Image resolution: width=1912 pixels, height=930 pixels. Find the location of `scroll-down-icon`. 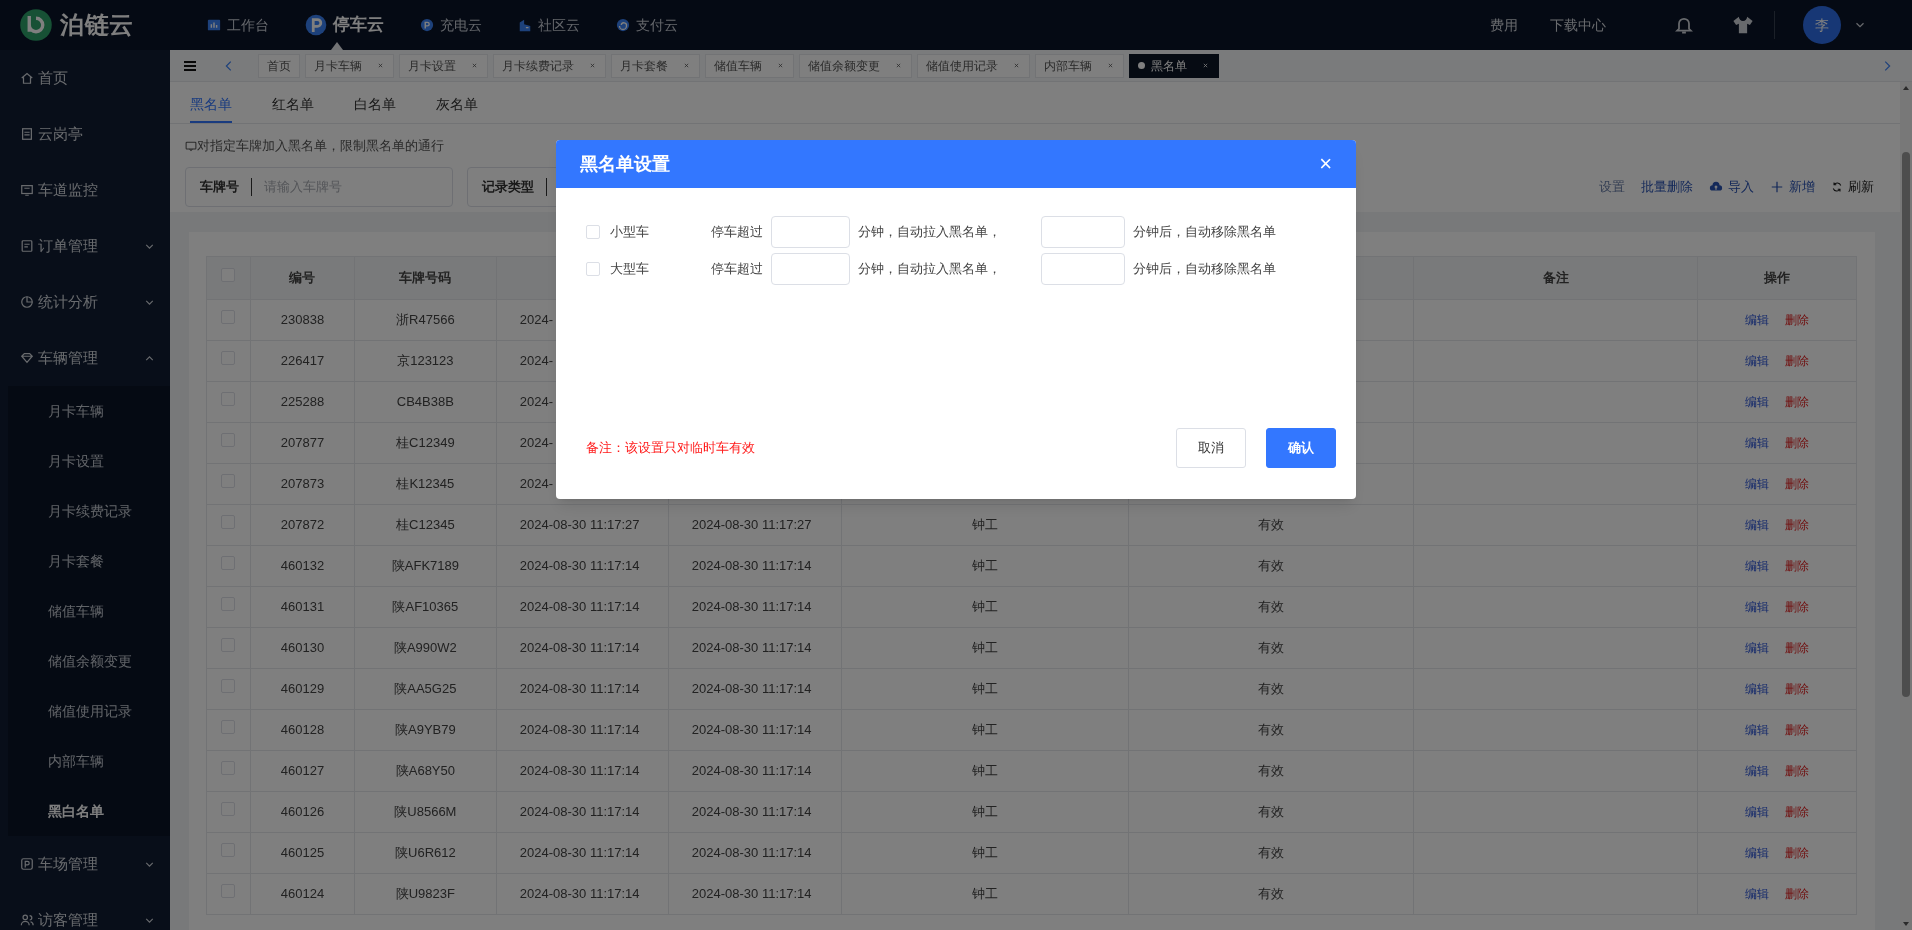

scroll-down-icon is located at coordinates (1906, 924).